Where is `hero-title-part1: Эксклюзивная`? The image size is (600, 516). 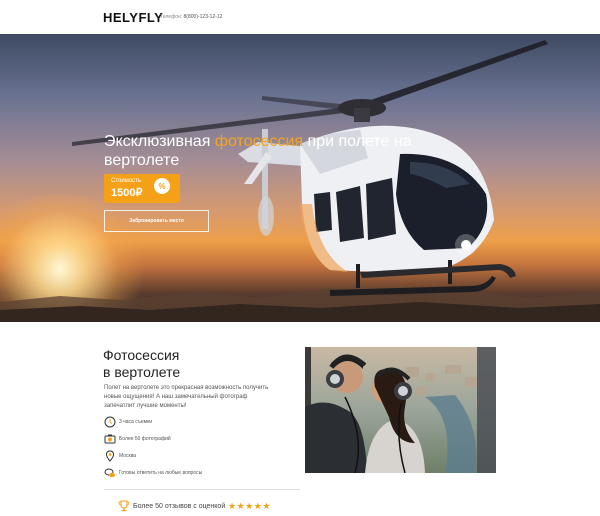 hero-title-part1: Эксклюзивная is located at coordinates (159, 141).